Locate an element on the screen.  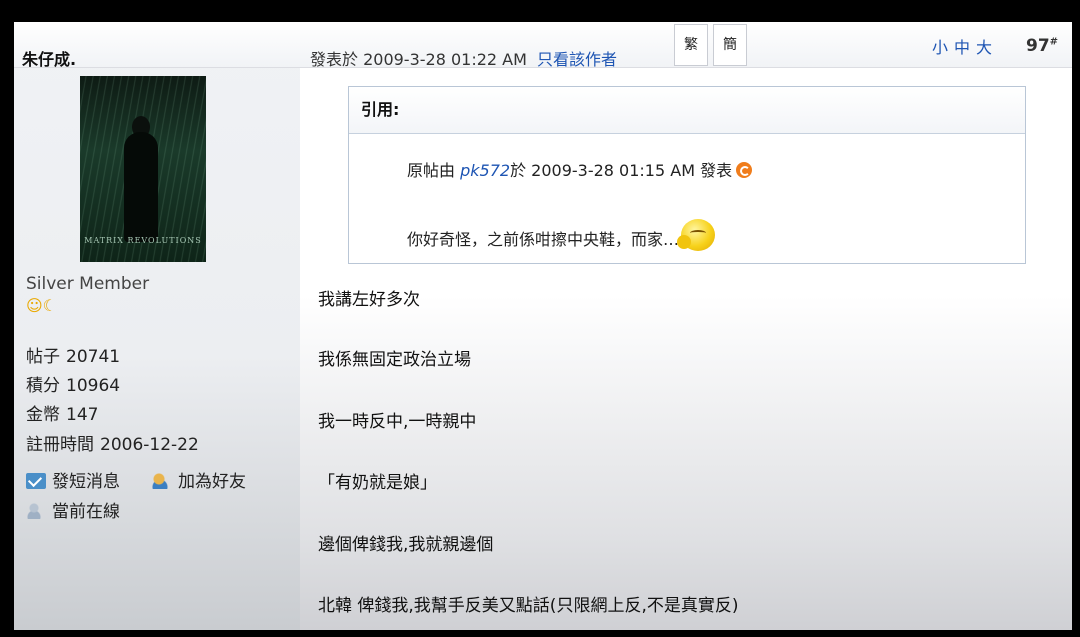
floor-number: 97# is located at coordinates (1042, 46).